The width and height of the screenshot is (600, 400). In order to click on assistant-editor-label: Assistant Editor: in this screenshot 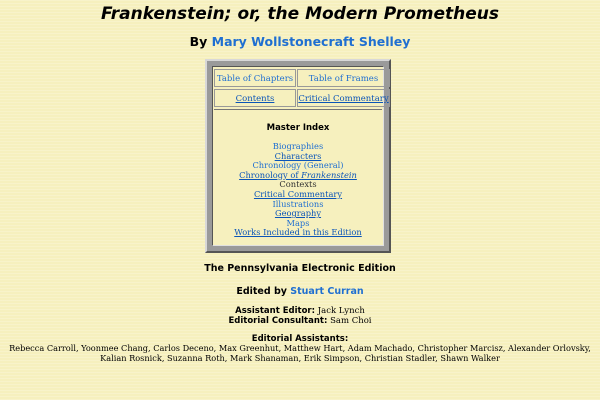, I will do `click(275, 311)`.